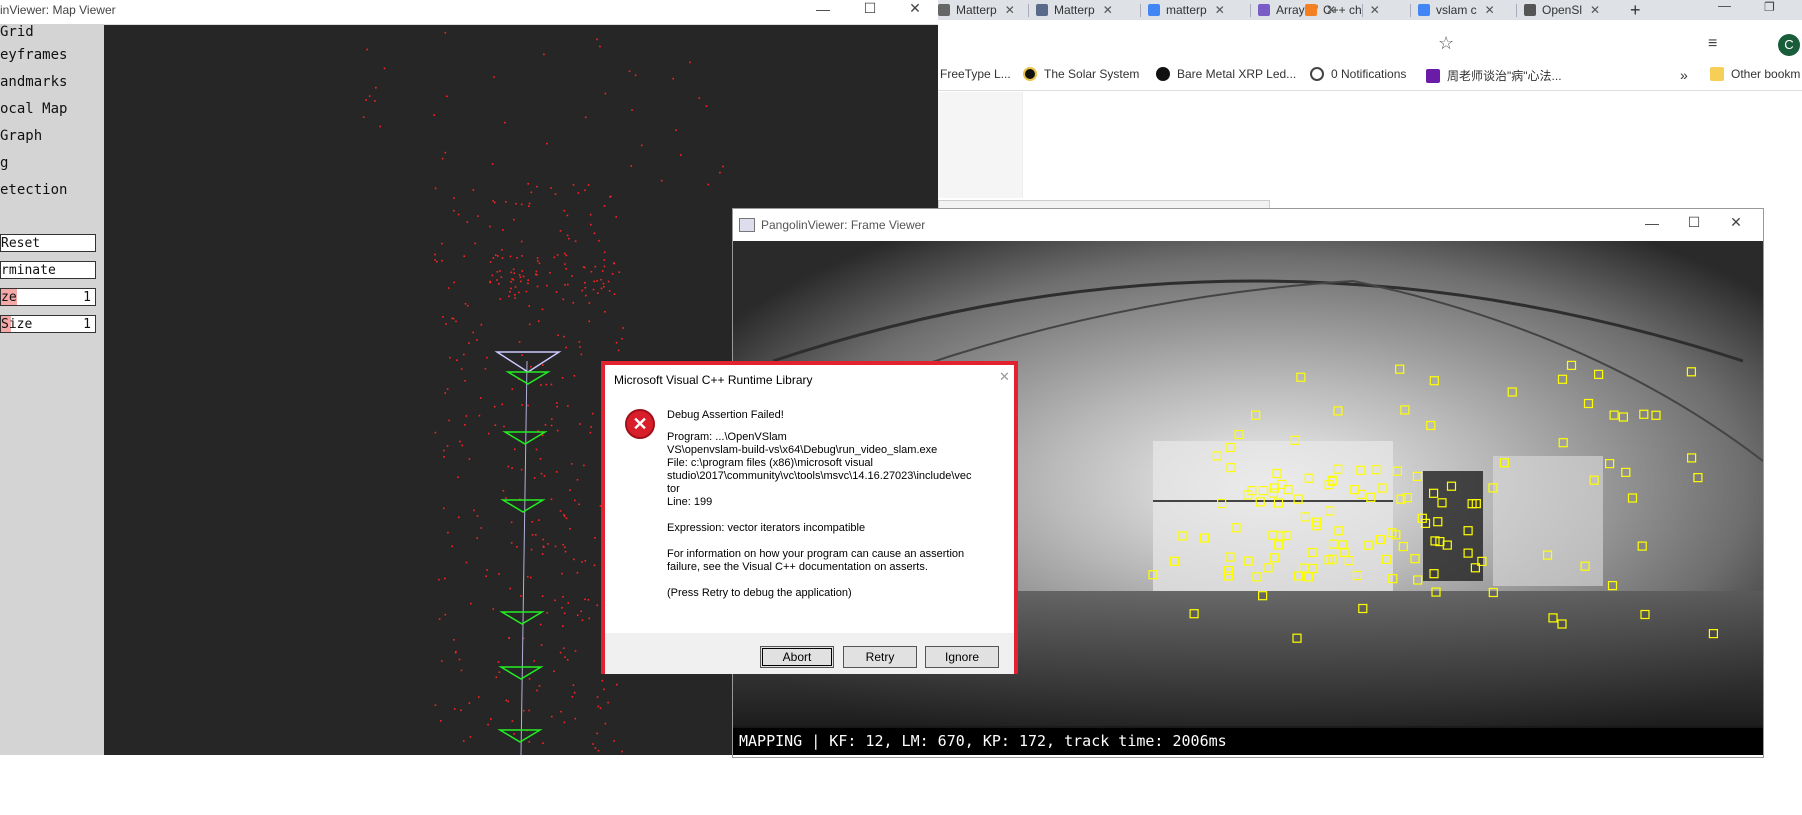 This screenshot has height=815, width=1802. Describe the element at coordinates (48, 243) in the screenshot. I see `reset-button: Reset` at that location.